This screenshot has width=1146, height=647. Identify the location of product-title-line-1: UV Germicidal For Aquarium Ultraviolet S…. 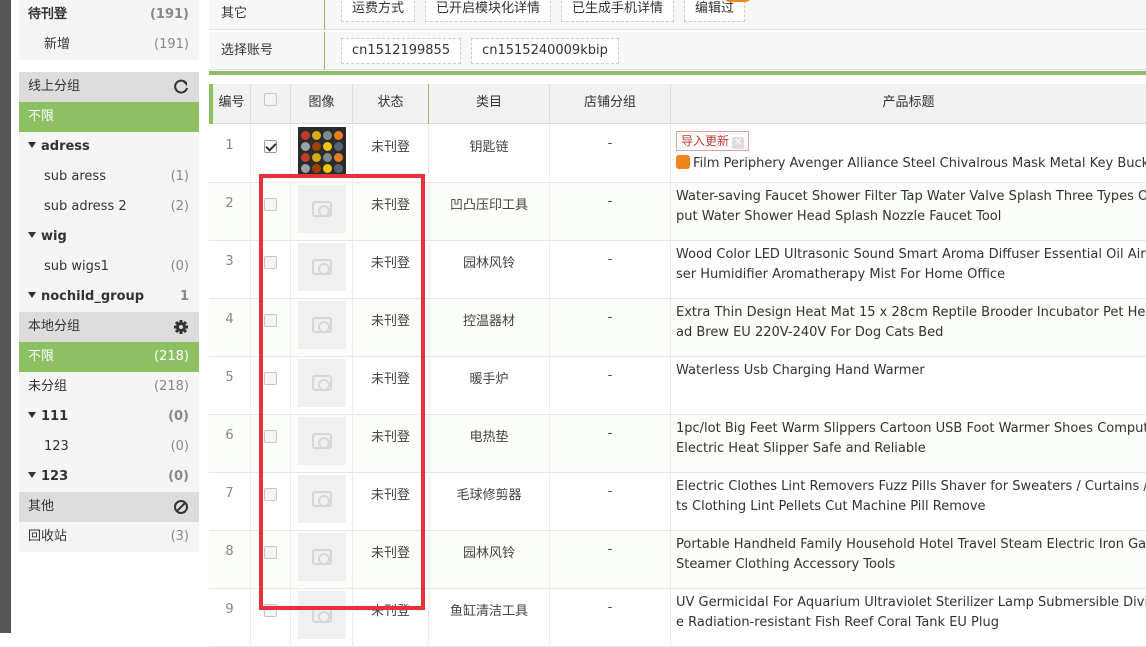
(911, 603).